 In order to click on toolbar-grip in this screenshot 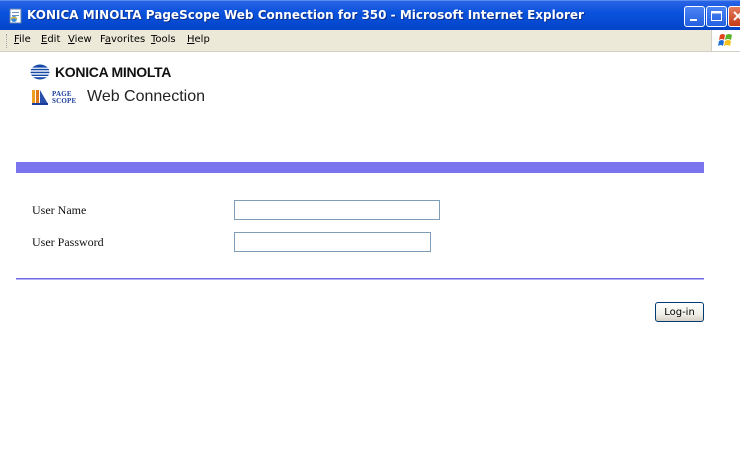, I will do `click(7, 41)`.